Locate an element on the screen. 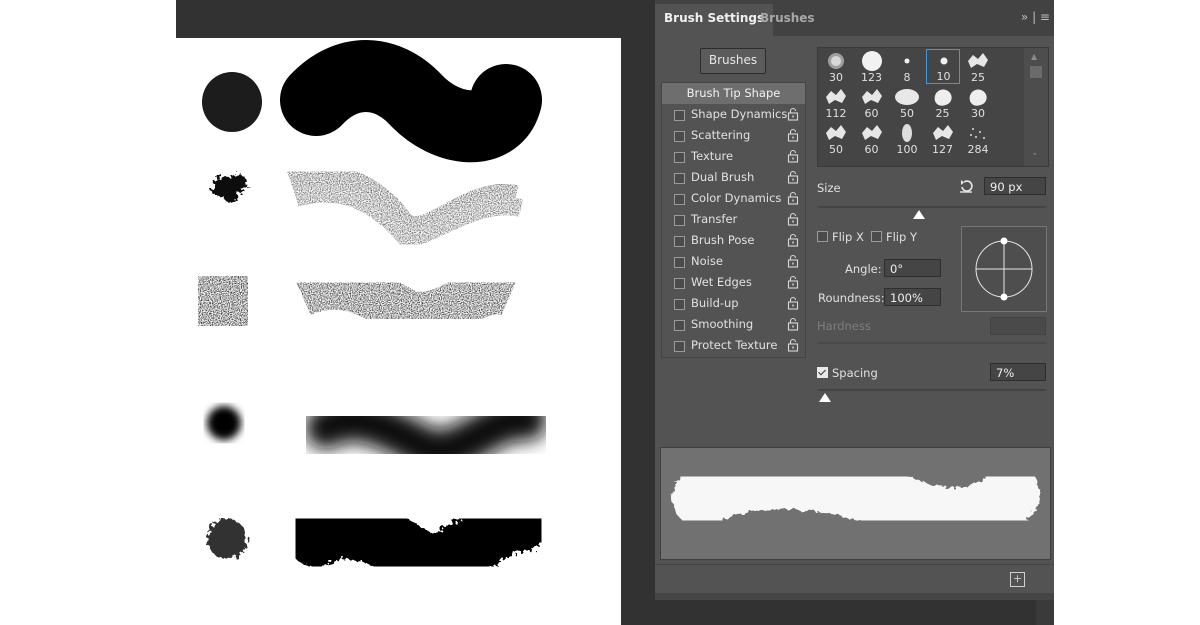 The height and width of the screenshot is (625, 1200). scatter-dab is located at coordinates (229, 188).